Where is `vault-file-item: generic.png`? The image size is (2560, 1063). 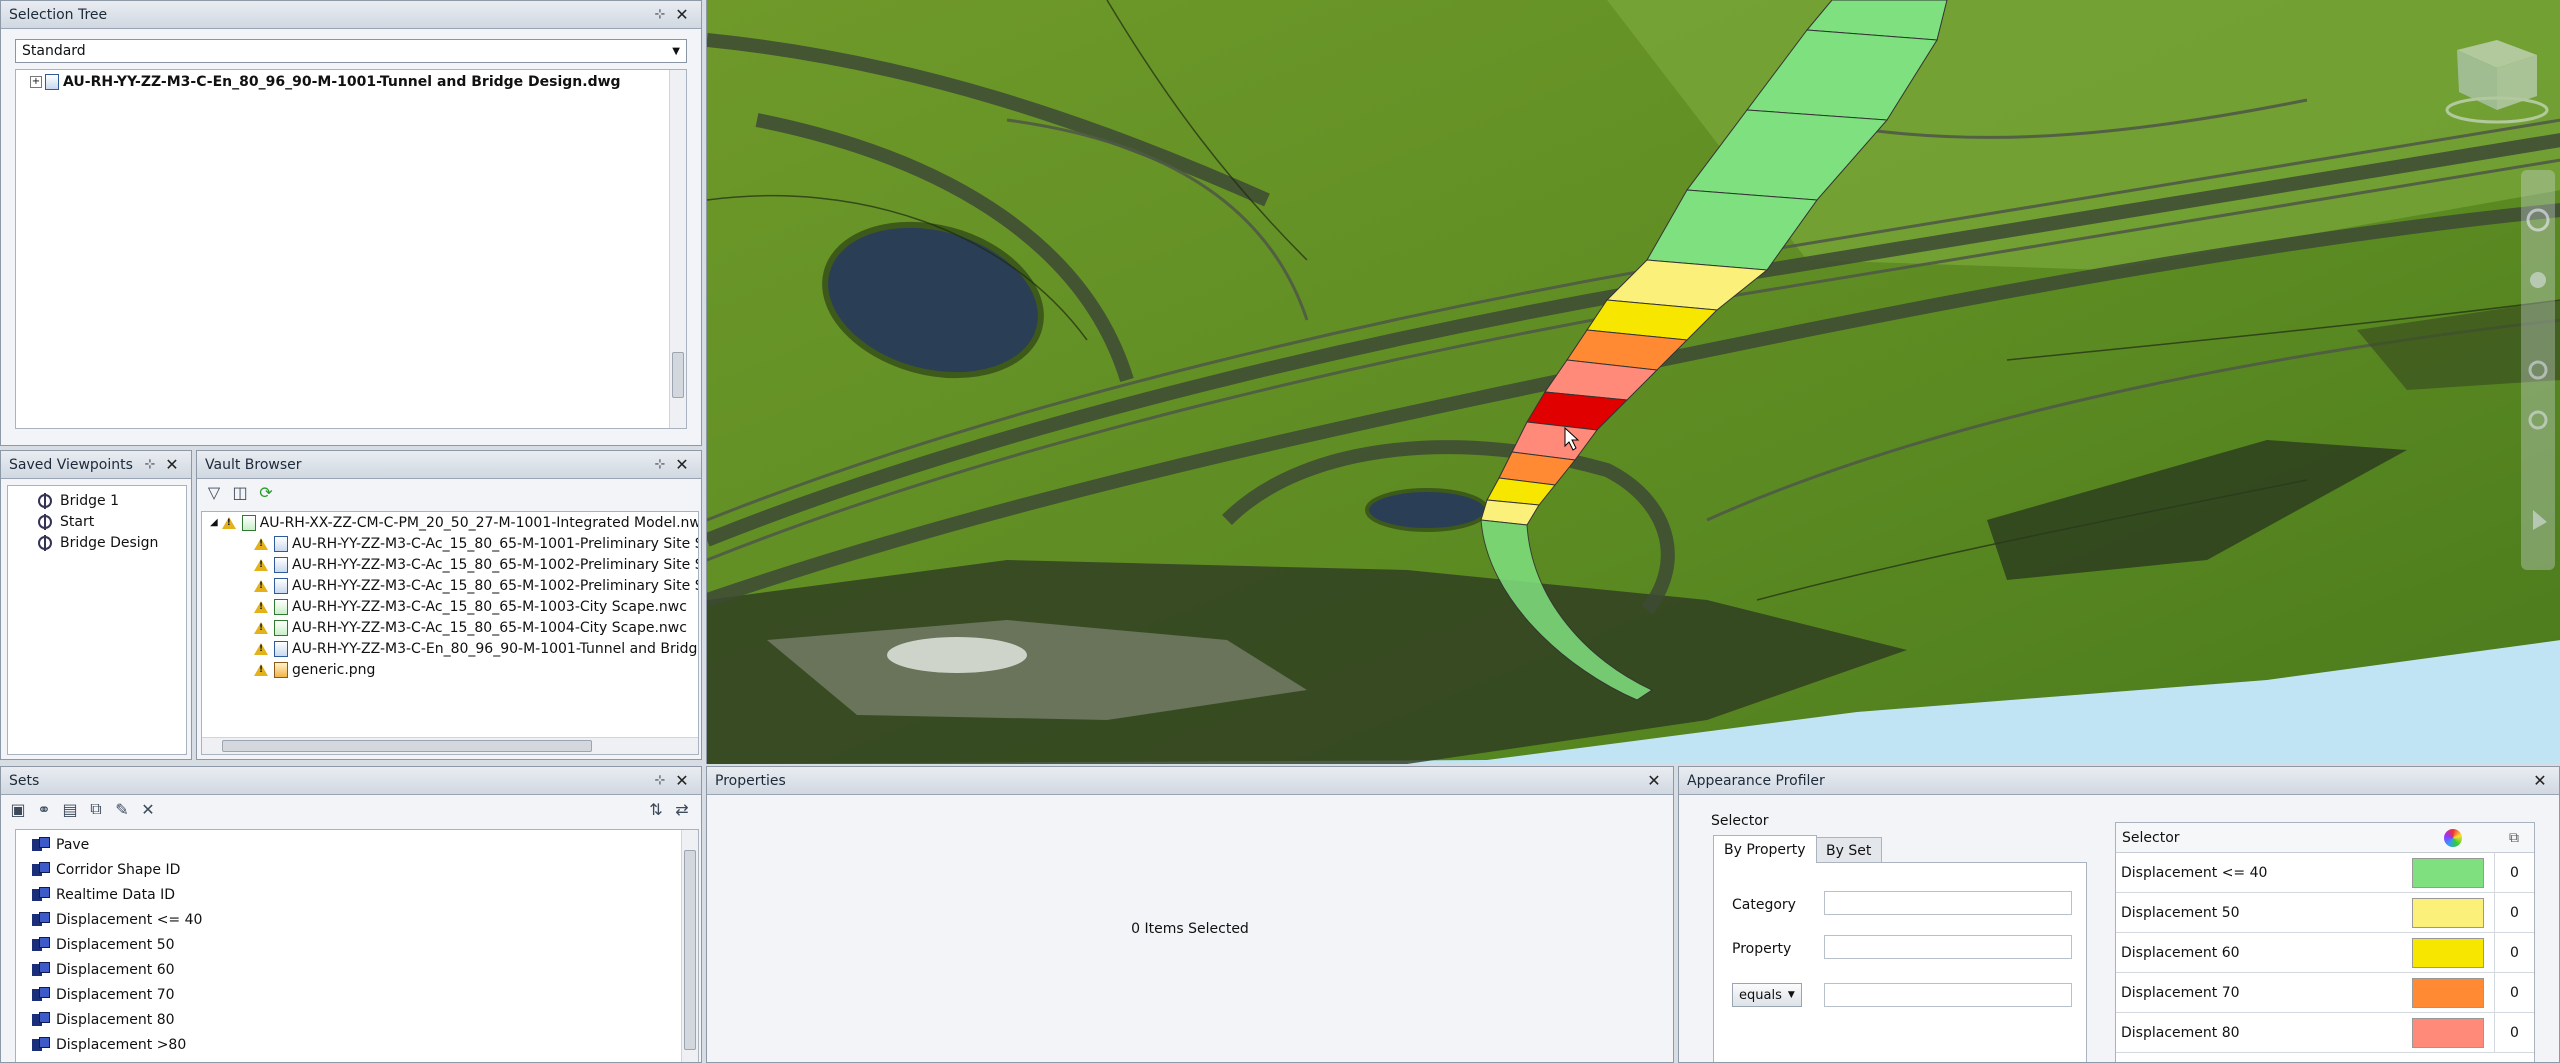
vault-file-item: generic.png is located at coordinates (450, 669).